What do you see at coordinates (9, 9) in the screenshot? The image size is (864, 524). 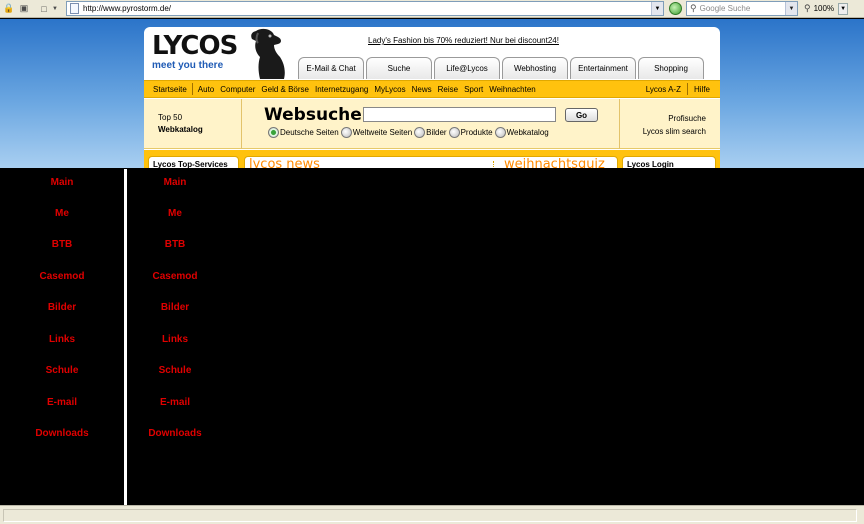 I see `lock-icon: 🔒` at bounding box center [9, 9].